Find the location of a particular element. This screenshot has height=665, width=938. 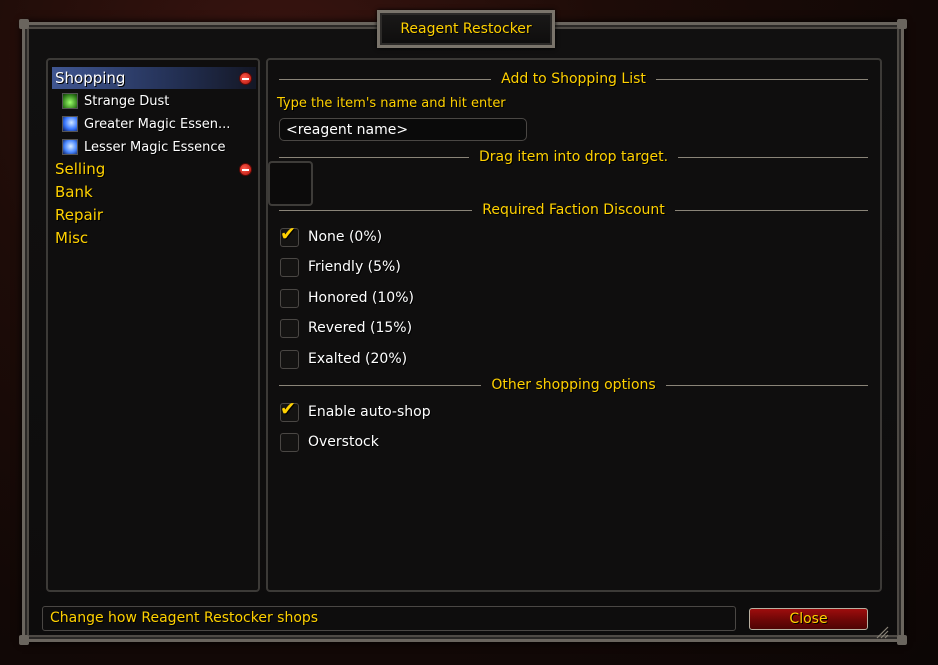

section-title: Add to Shopping List is located at coordinates (573, 79).